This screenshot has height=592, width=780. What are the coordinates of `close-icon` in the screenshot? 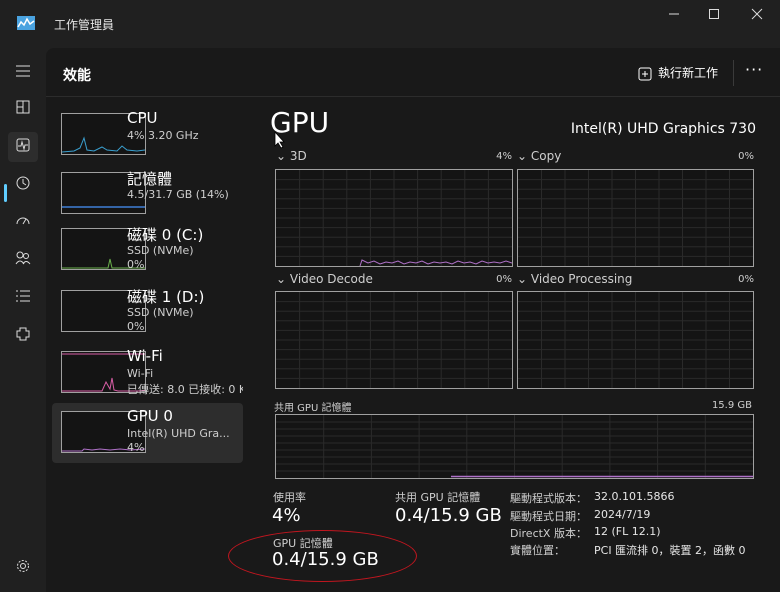 It's located at (757, 14).